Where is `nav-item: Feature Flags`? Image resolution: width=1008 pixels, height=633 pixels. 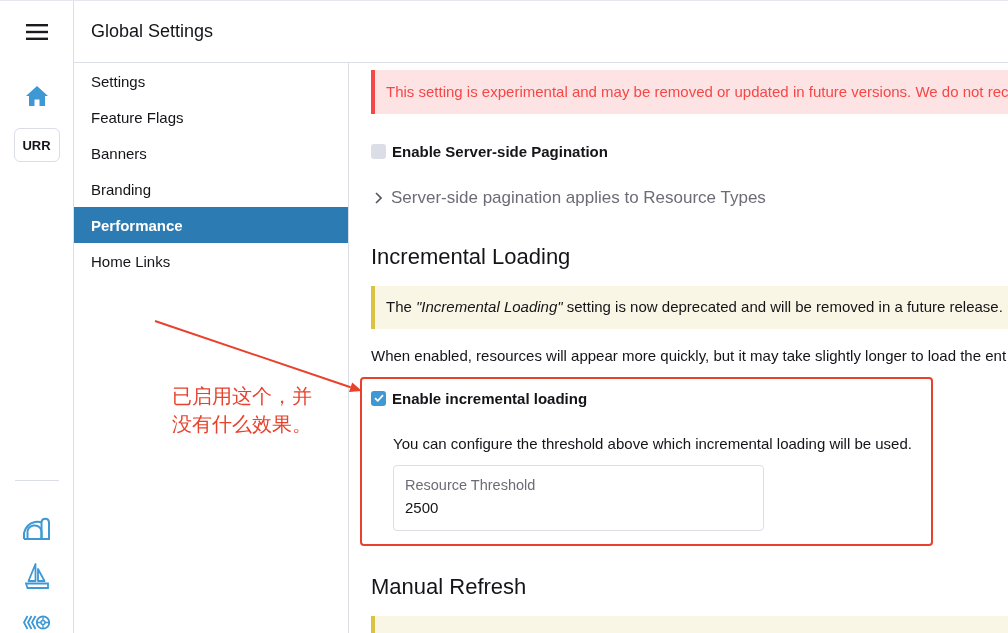
nav-item: Feature Flags is located at coordinates (211, 117).